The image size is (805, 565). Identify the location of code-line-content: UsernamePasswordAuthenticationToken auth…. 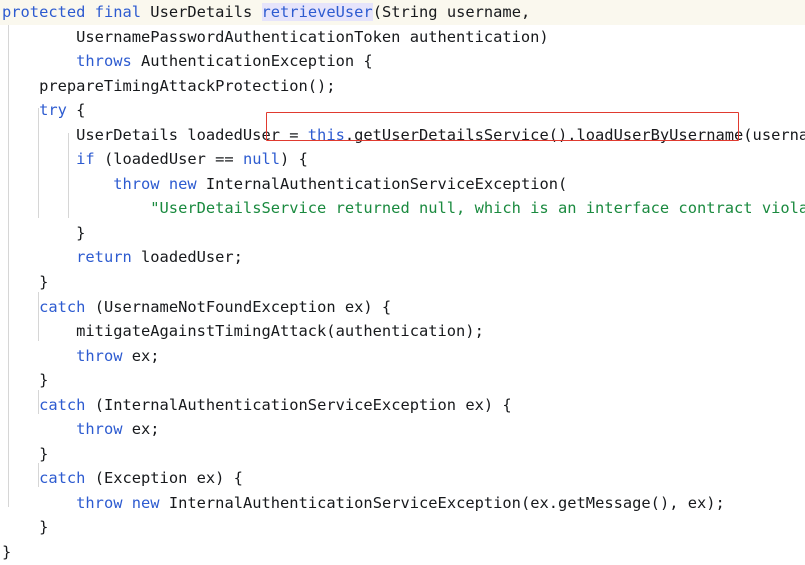
(274, 37).